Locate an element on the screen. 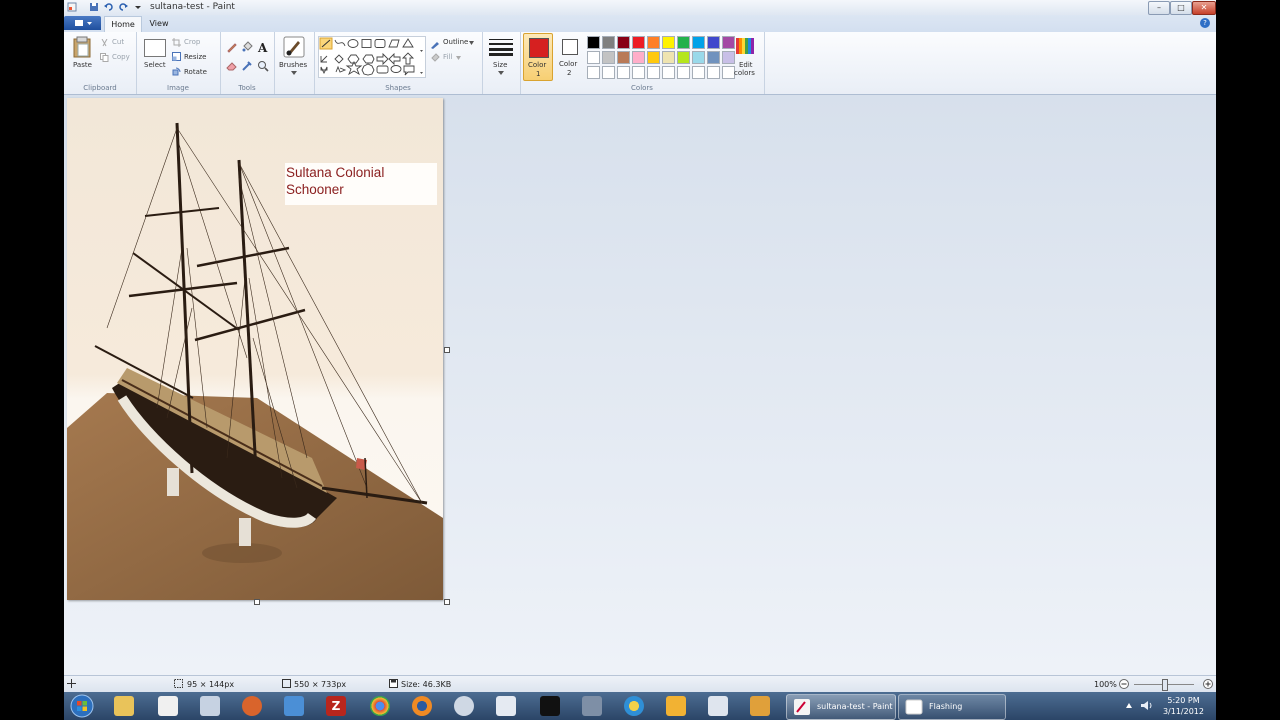 Image resolution: width=1280 pixels, height=720 pixels. filezilla-icon: Z is located at coordinates (336, 706).